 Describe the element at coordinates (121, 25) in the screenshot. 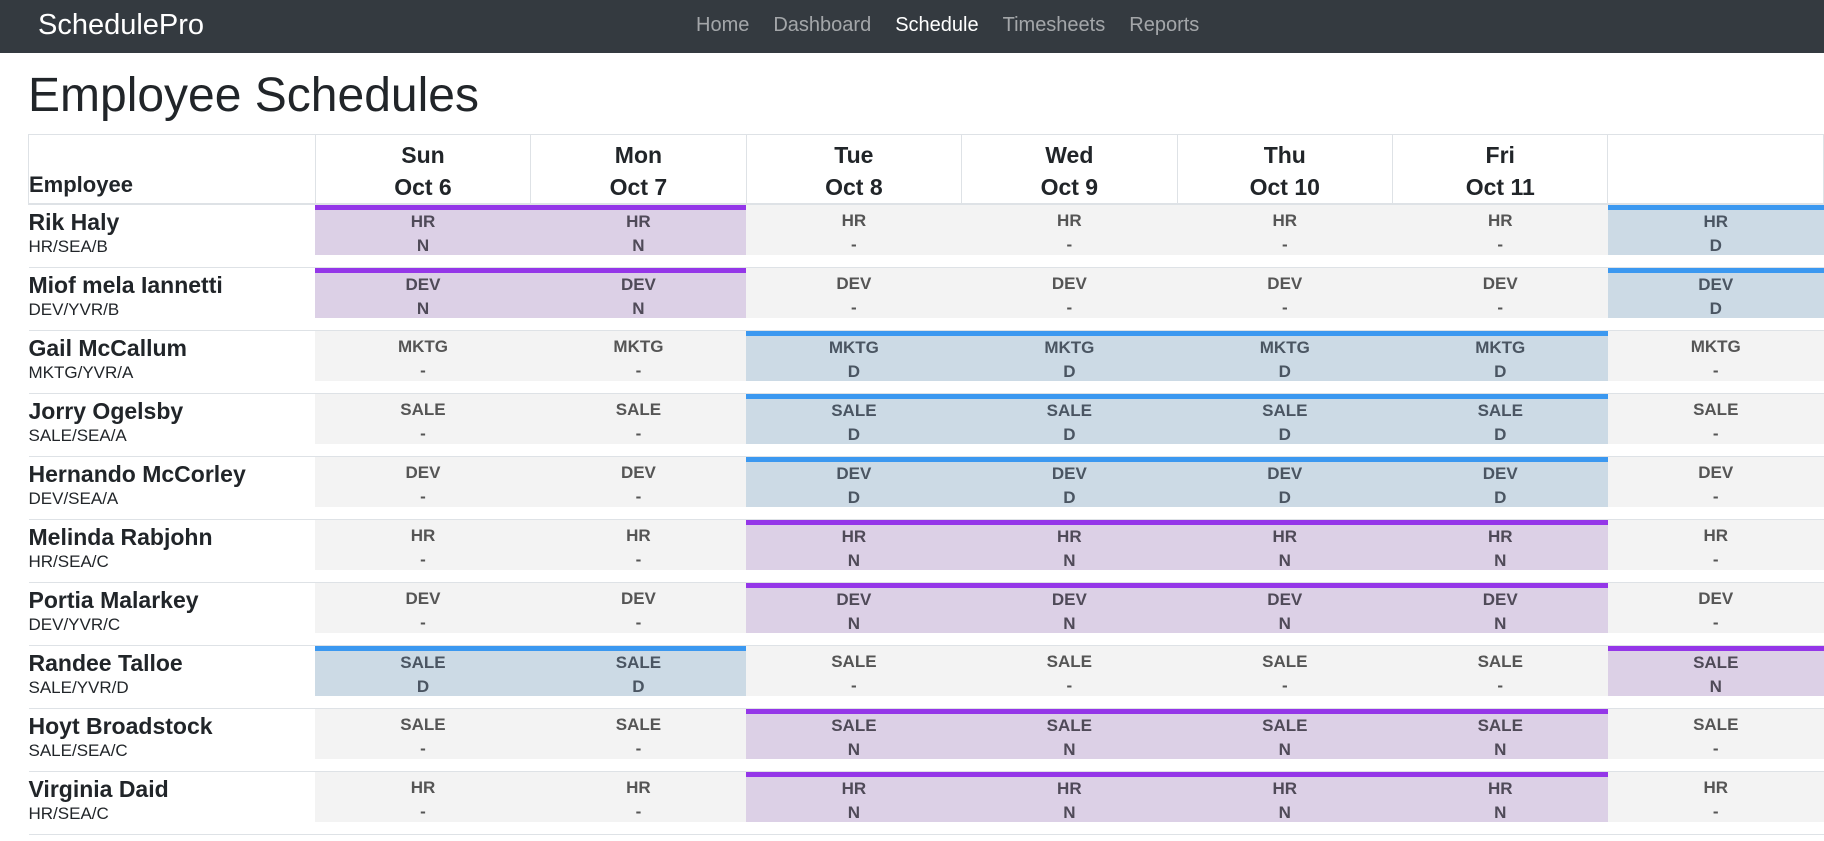

I see `brand-logo: SchedulePro` at that location.